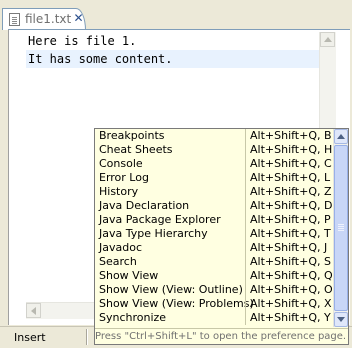 Image resolution: width=352 pixels, height=348 pixels. Describe the element at coordinates (132, 135) in the screenshot. I see `item-name: Breakpoints` at that location.